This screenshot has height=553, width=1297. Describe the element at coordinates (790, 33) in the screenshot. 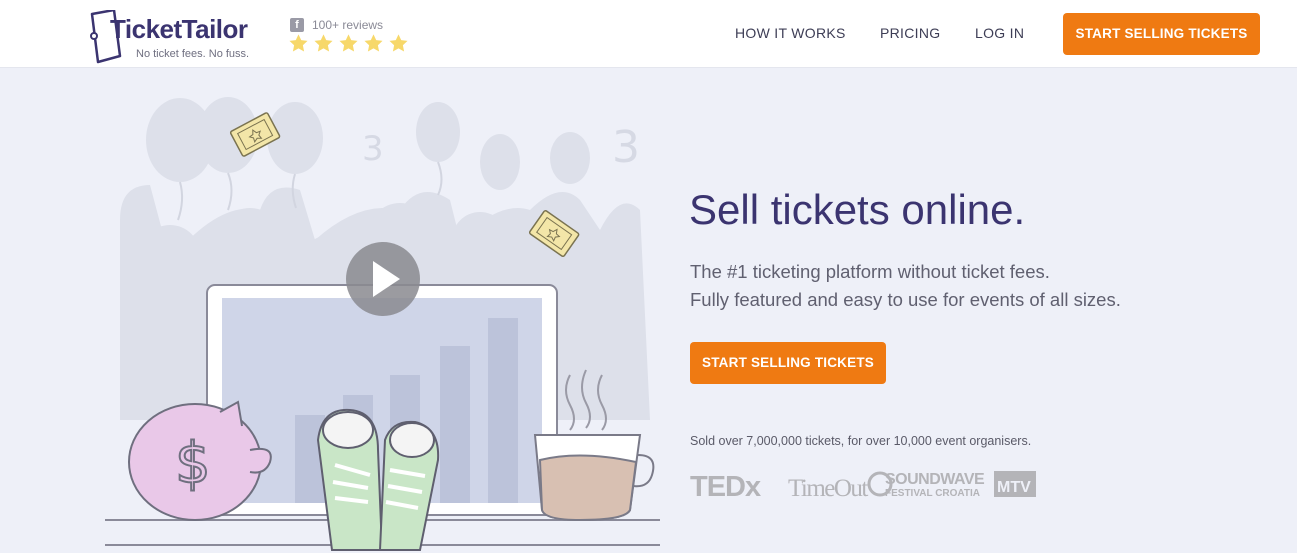

I see `nav-how-it-works: HOW IT WORKS` at that location.